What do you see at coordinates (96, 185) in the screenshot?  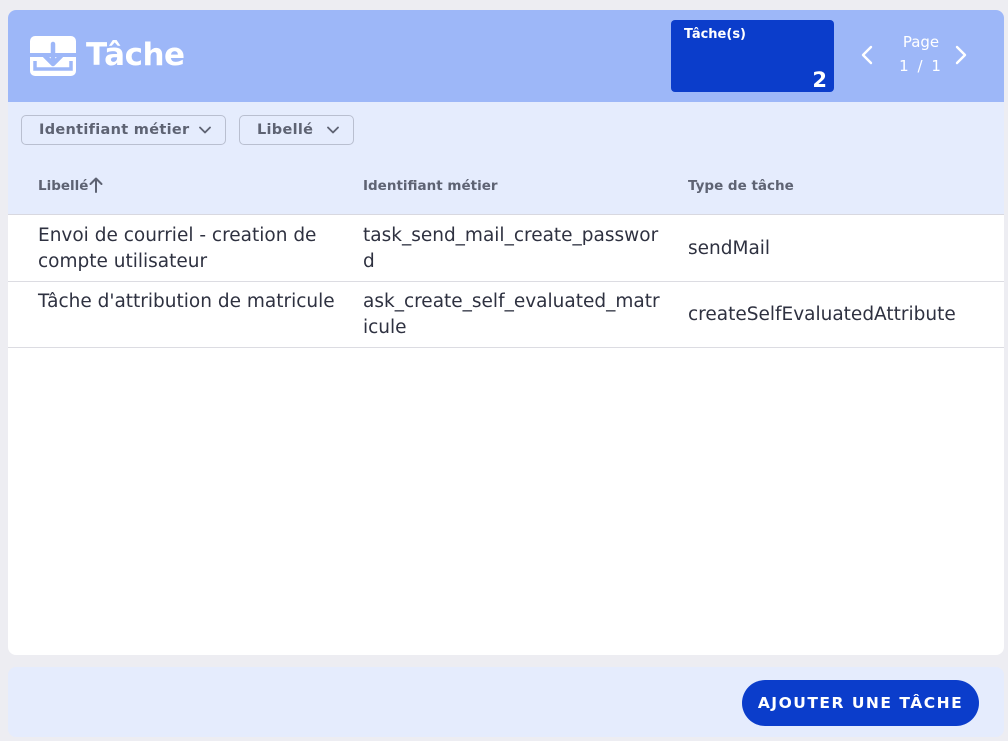 I see `arrow-up-icon` at bounding box center [96, 185].